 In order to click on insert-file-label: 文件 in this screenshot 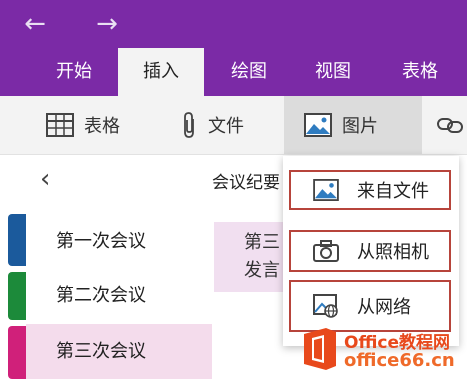, I will do `click(226, 126)`.